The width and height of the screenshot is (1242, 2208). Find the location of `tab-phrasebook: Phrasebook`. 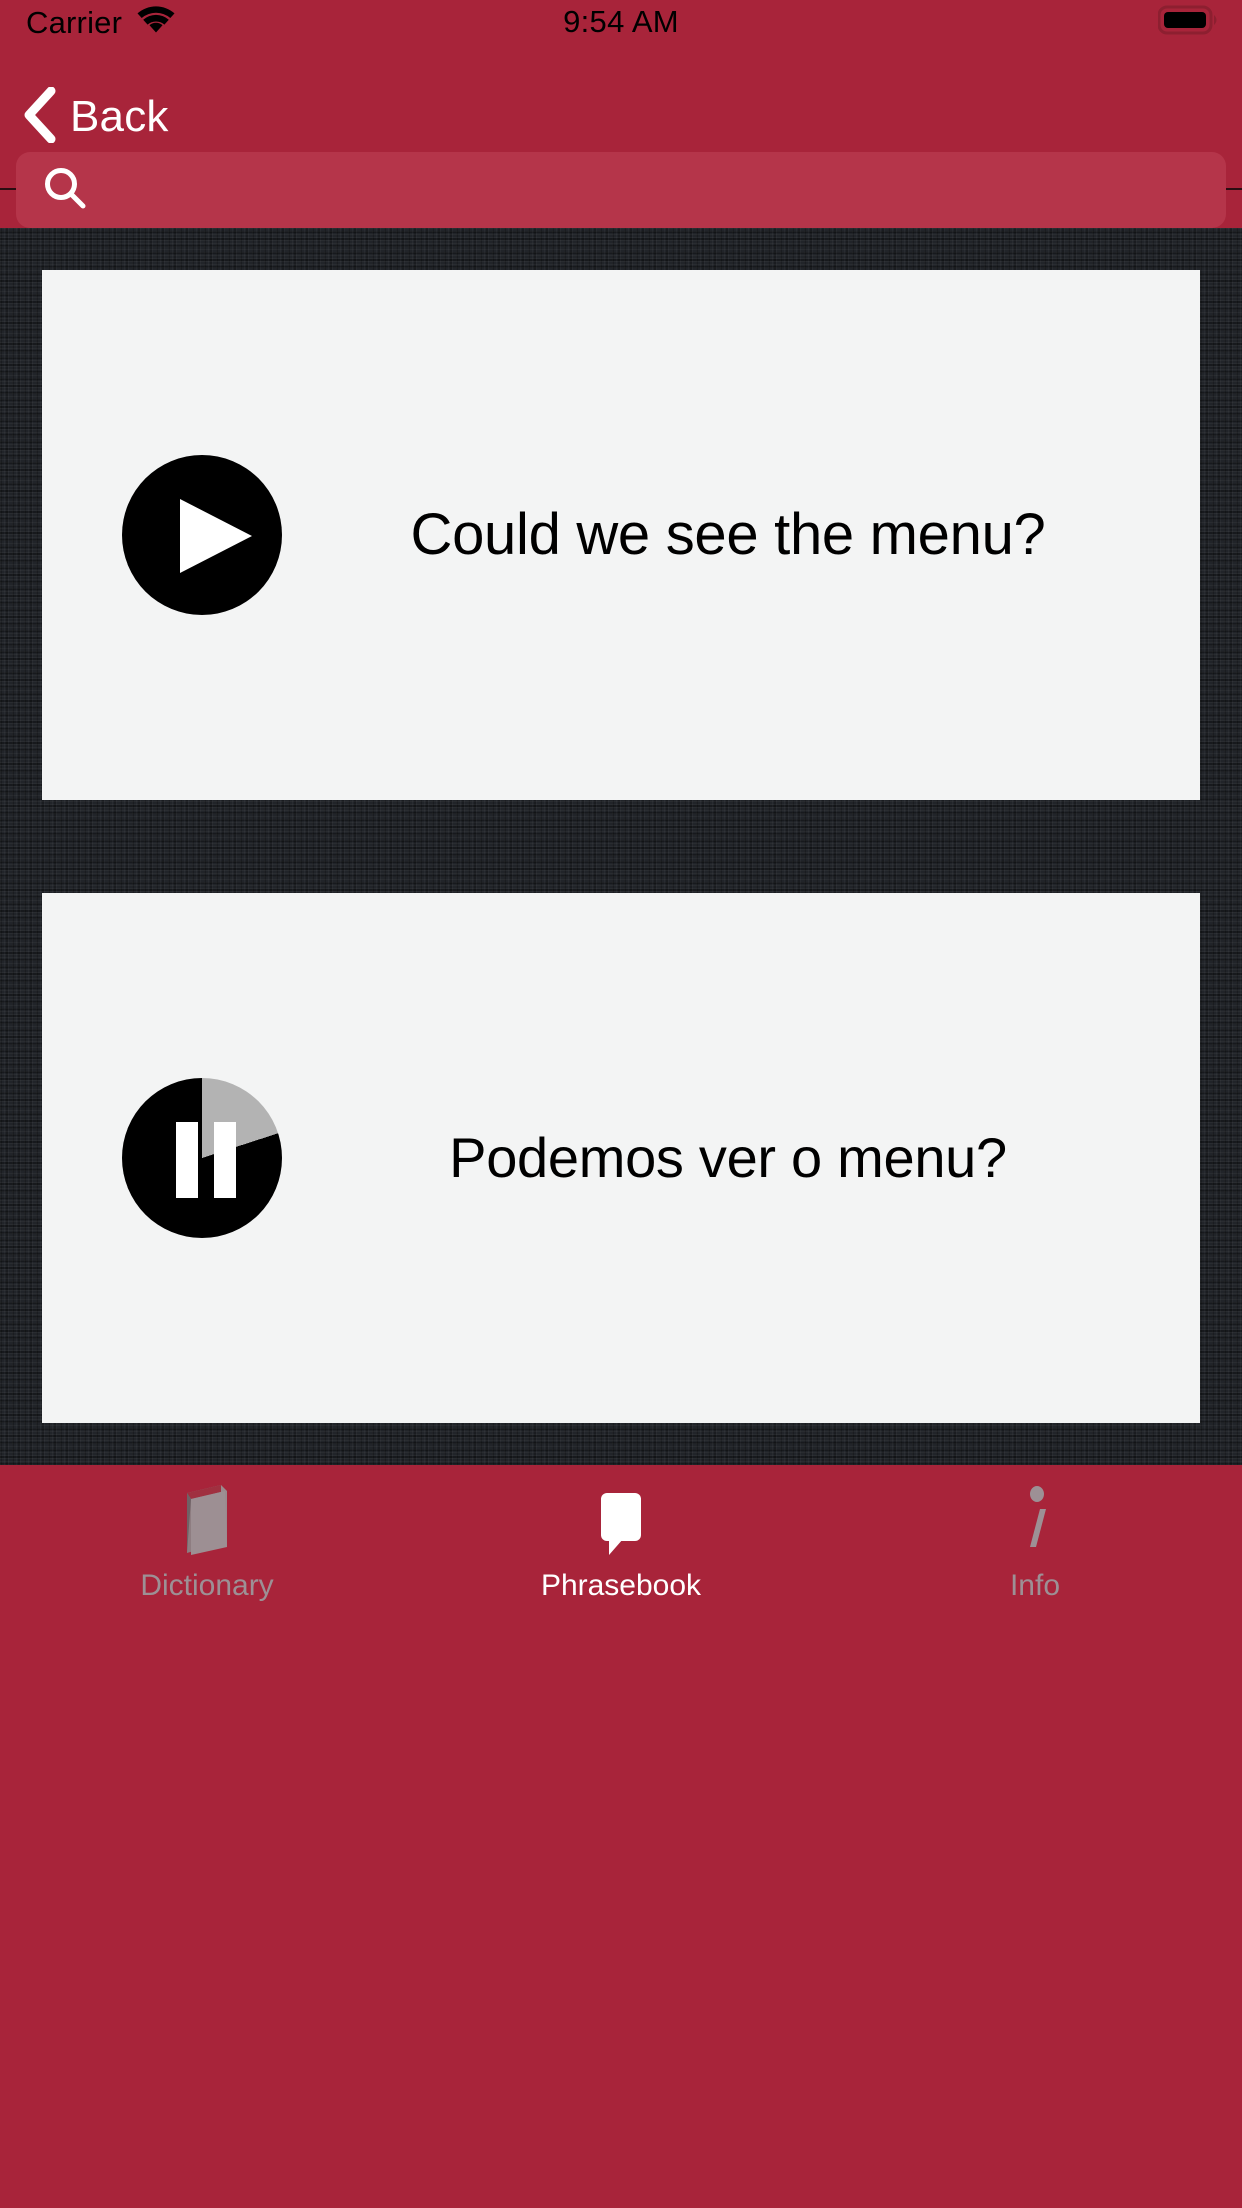

tab-phrasebook: Phrasebook is located at coordinates (621, 1540).